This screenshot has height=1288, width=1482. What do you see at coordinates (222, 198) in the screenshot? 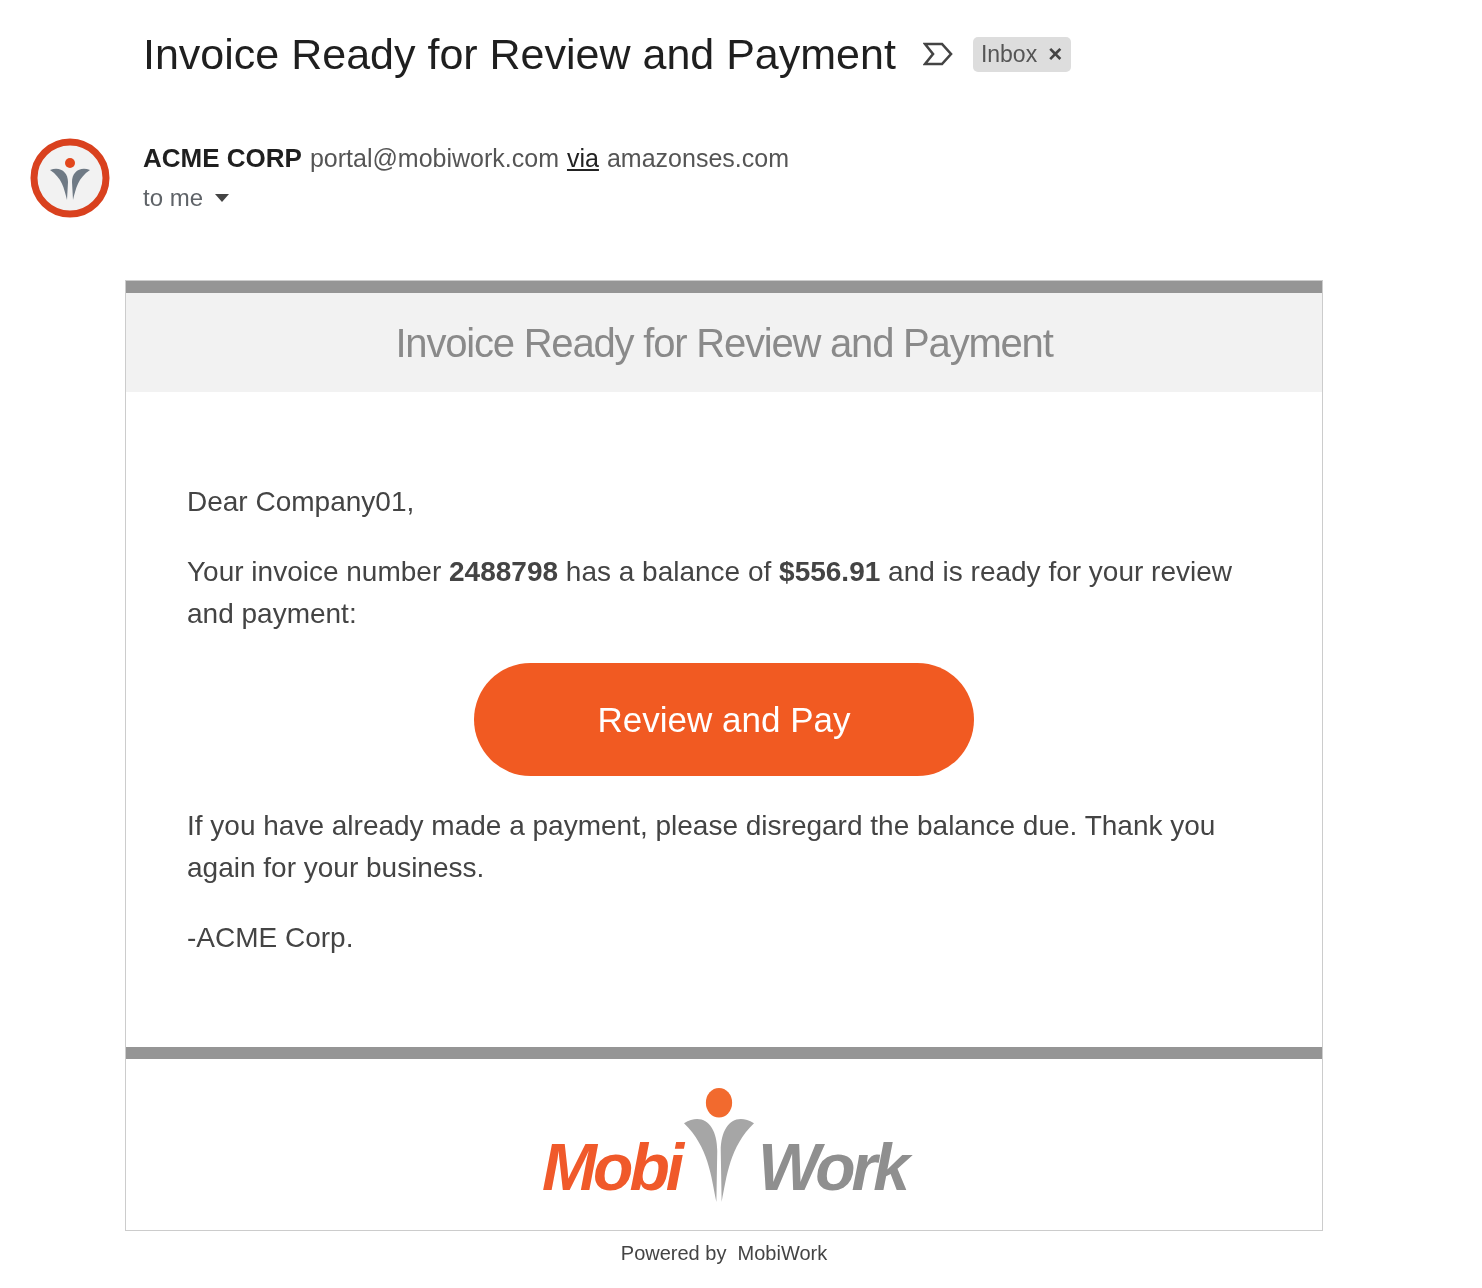
I see `caret-icon` at bounding box center [222, 198].